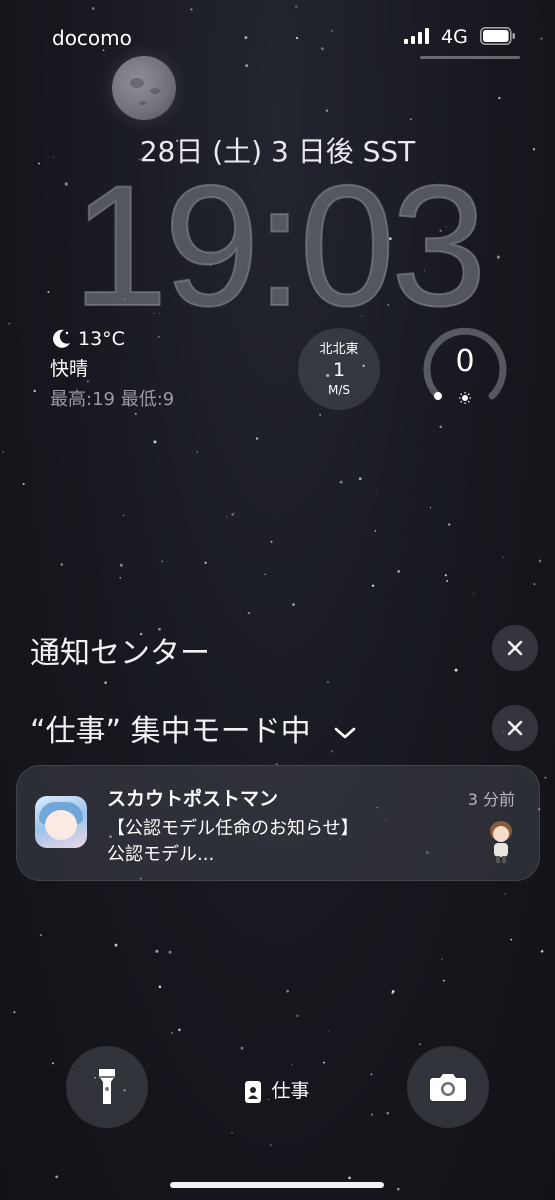 The width and height of the screenshot is (555, 1200). Describe the element at coordinates (193, 799) in the screenshot. I see `notification-app-name: スカウトポストマン` at that location.